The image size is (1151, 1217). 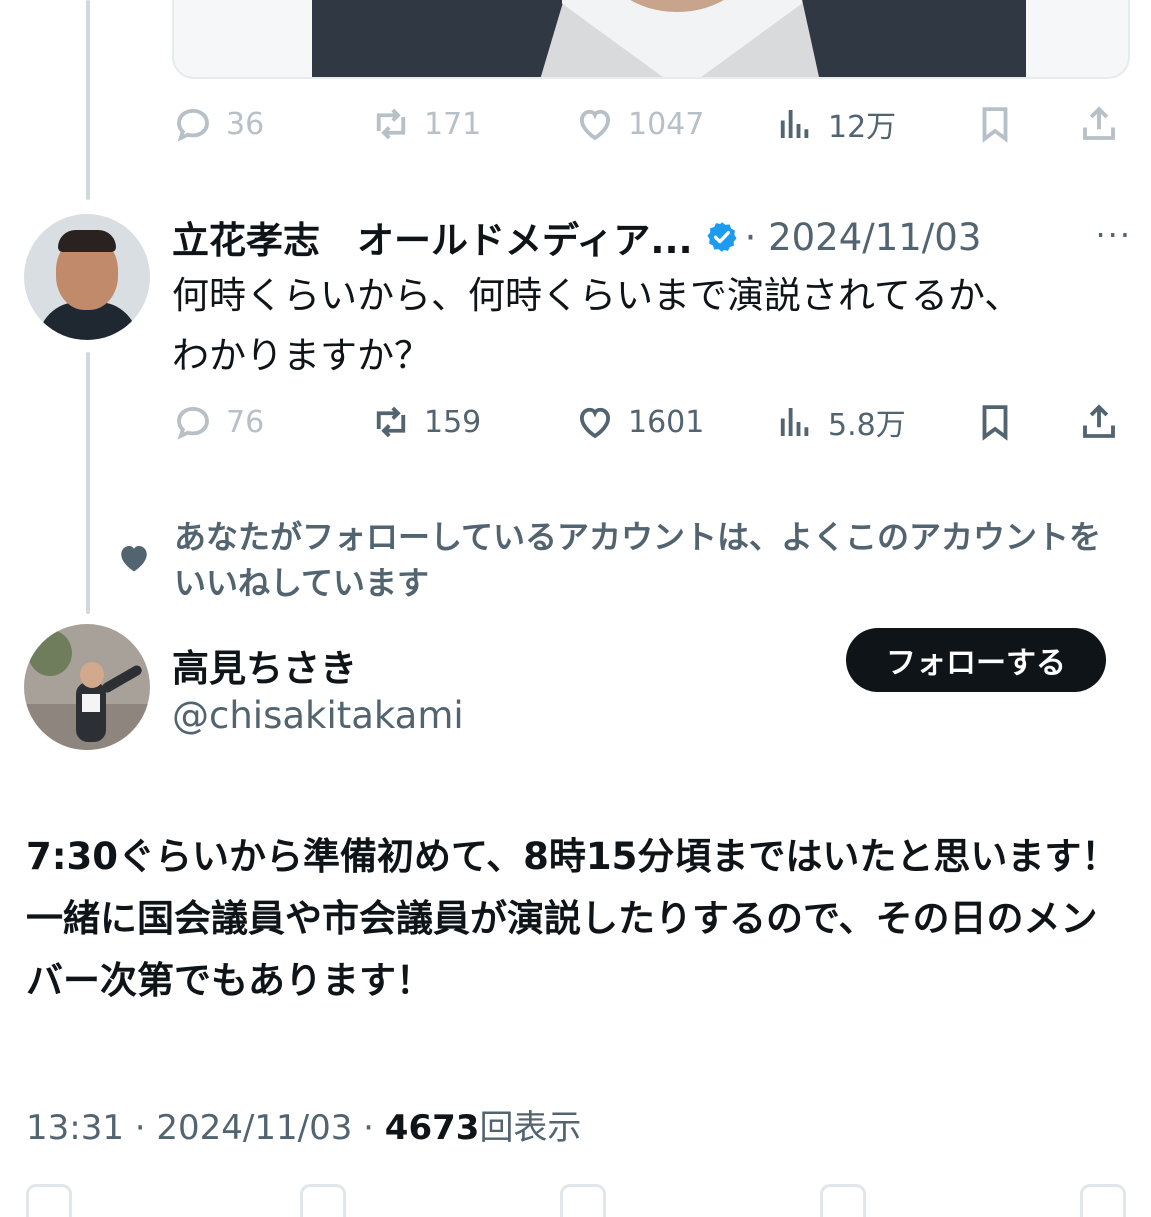 I want to click on like-button: 1047, so click(x=639, y=124).